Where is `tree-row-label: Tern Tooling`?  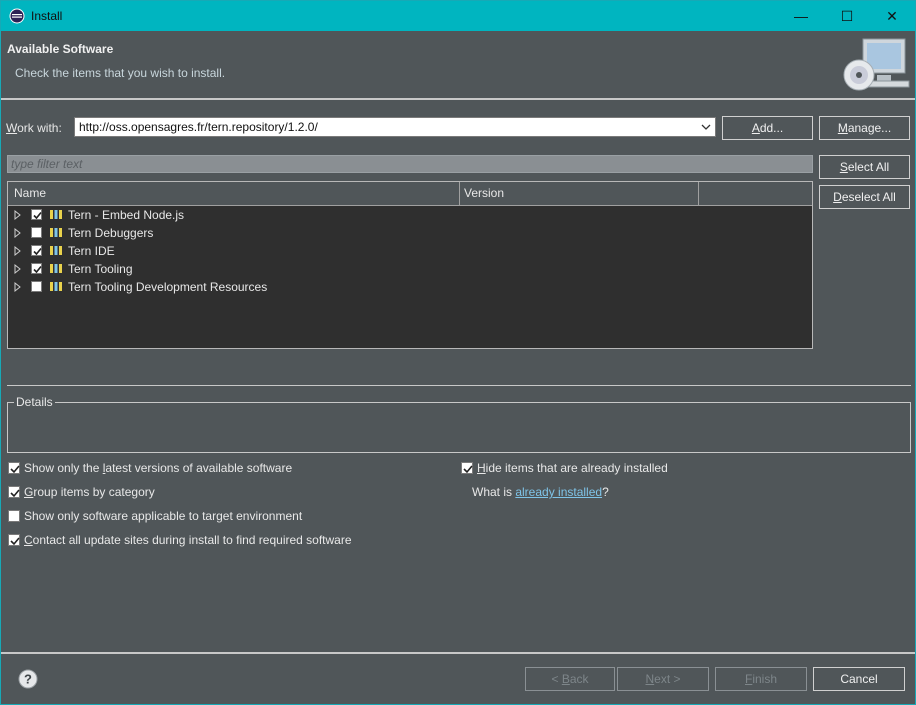 tree-row-label: Tern Tooling is located at coordinates (100, 269).